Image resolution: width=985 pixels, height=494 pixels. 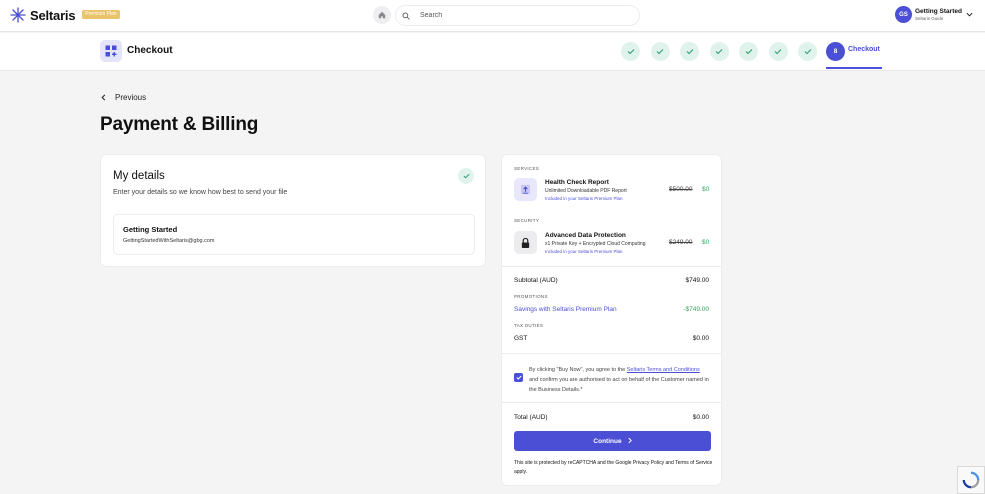 What do you see at coordinates (139, 176) in the screenshot?
I see `details-title: My details` at bounding box center [139, 176].